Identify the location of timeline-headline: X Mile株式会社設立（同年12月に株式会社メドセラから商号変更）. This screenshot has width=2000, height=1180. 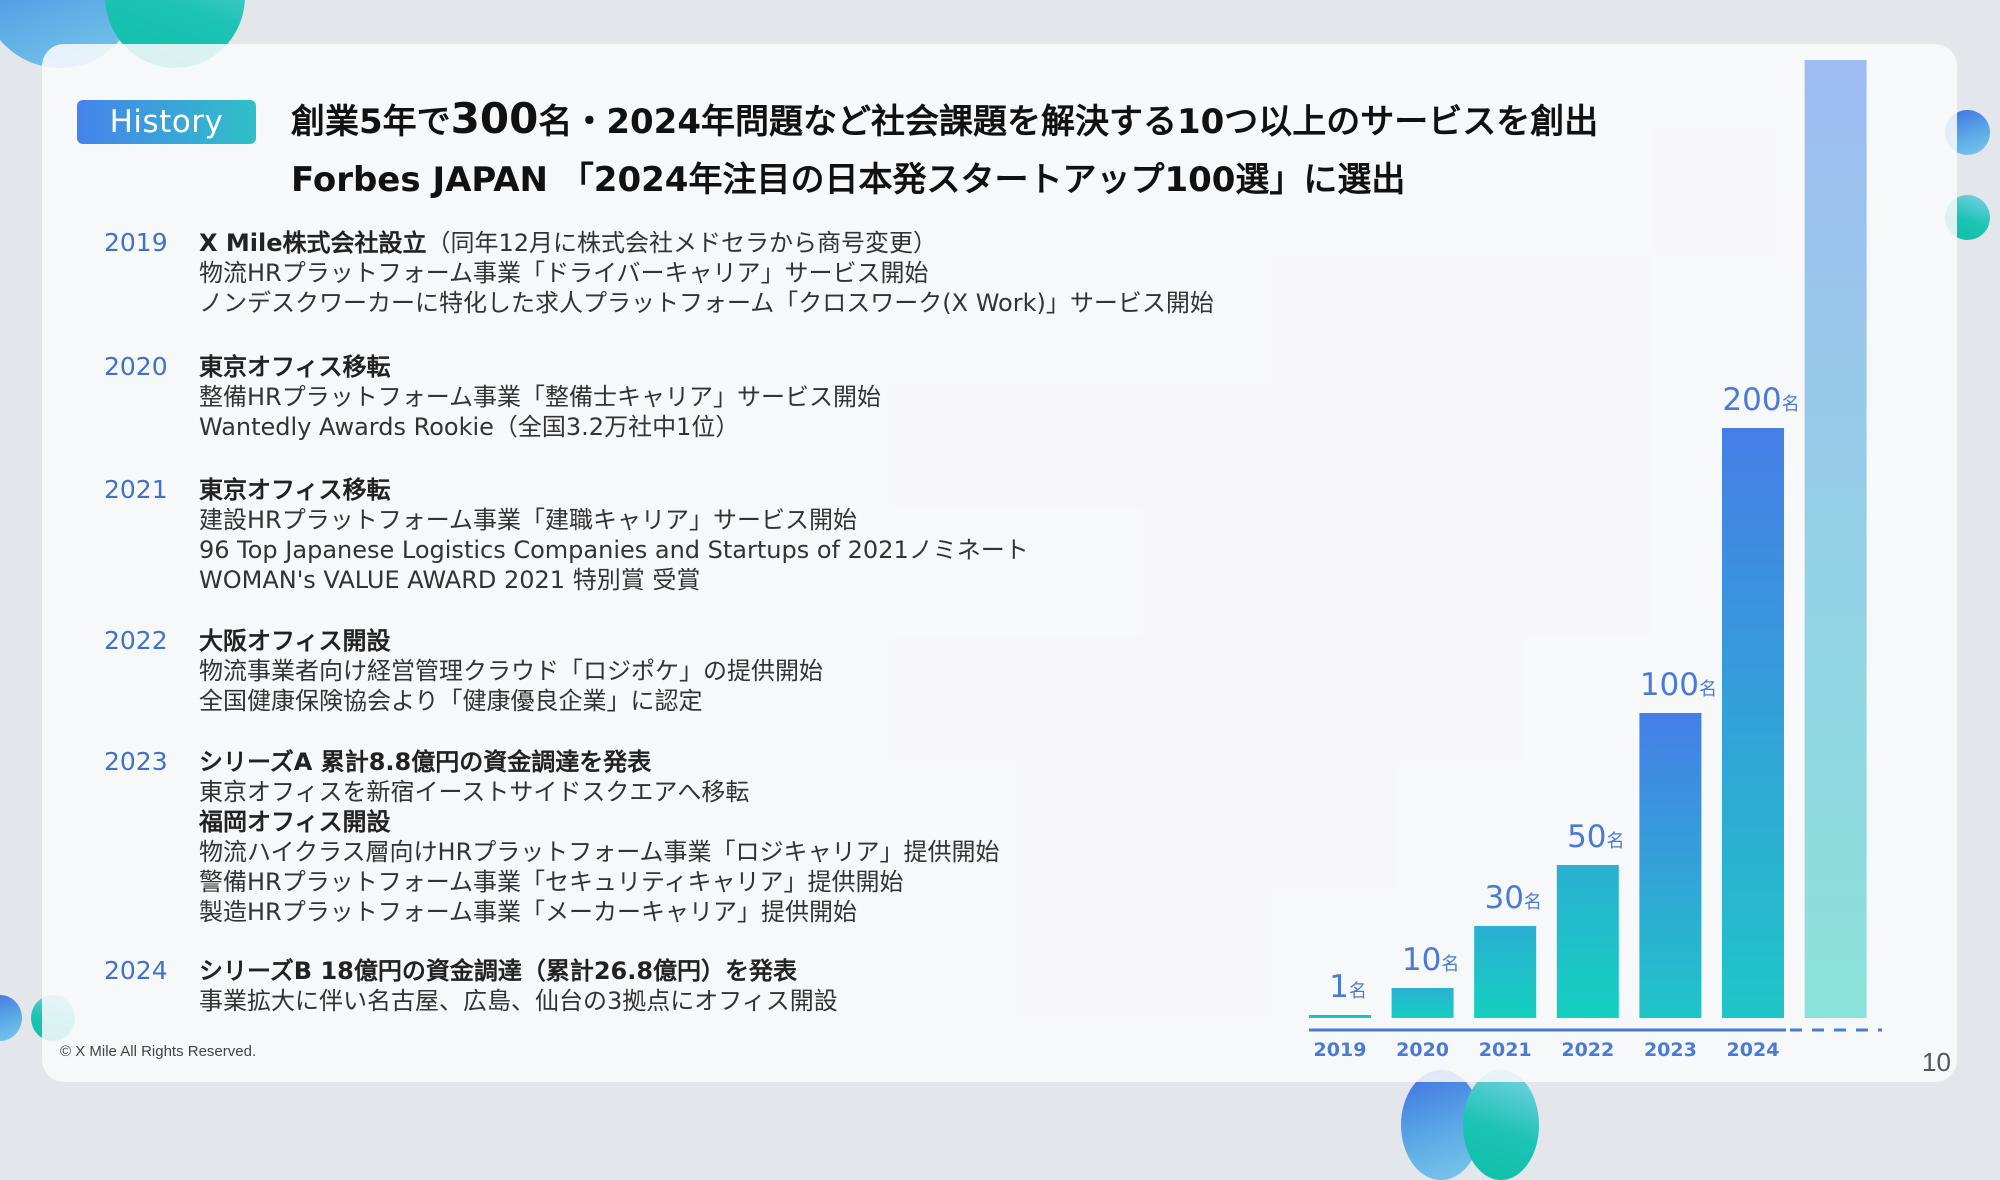
(706, 243).